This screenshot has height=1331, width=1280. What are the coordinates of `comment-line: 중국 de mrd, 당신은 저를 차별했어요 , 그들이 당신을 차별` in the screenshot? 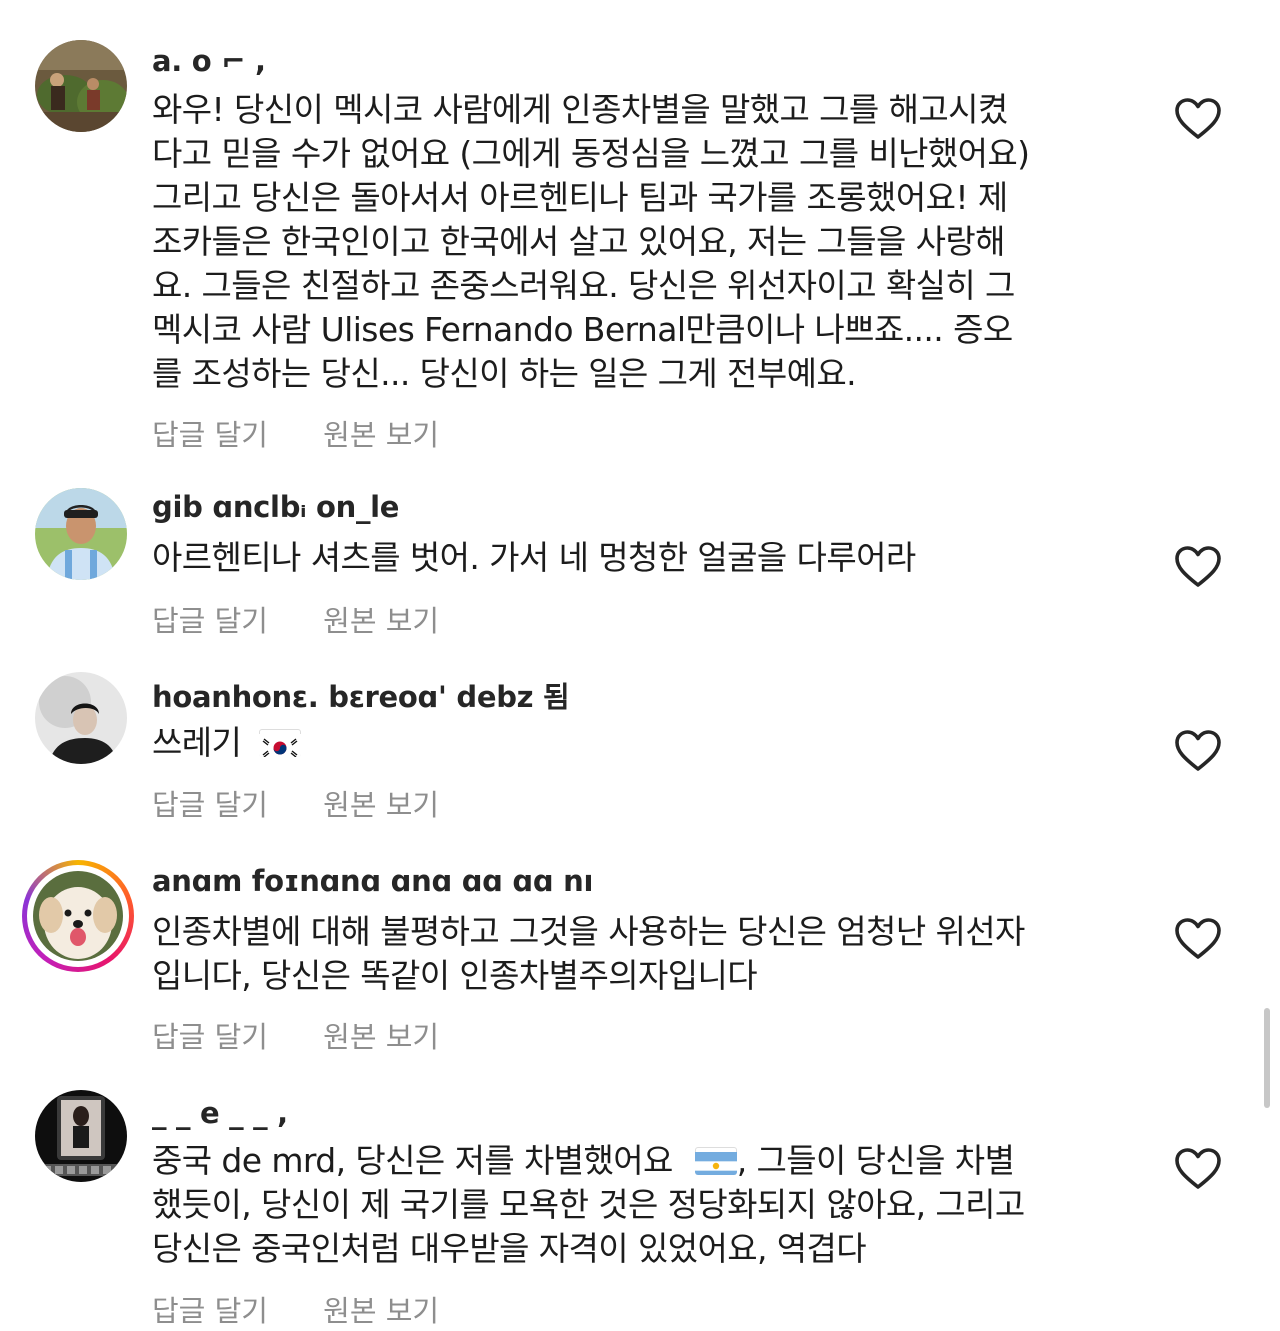 It's located at (647, 1161).